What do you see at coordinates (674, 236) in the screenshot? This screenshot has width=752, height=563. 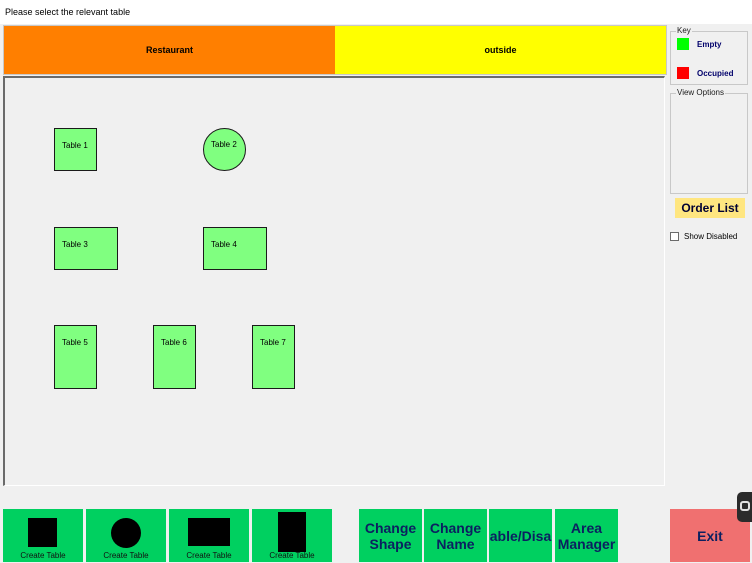 I see `show-disabled-checkbox` at bounding box center [674, 236].